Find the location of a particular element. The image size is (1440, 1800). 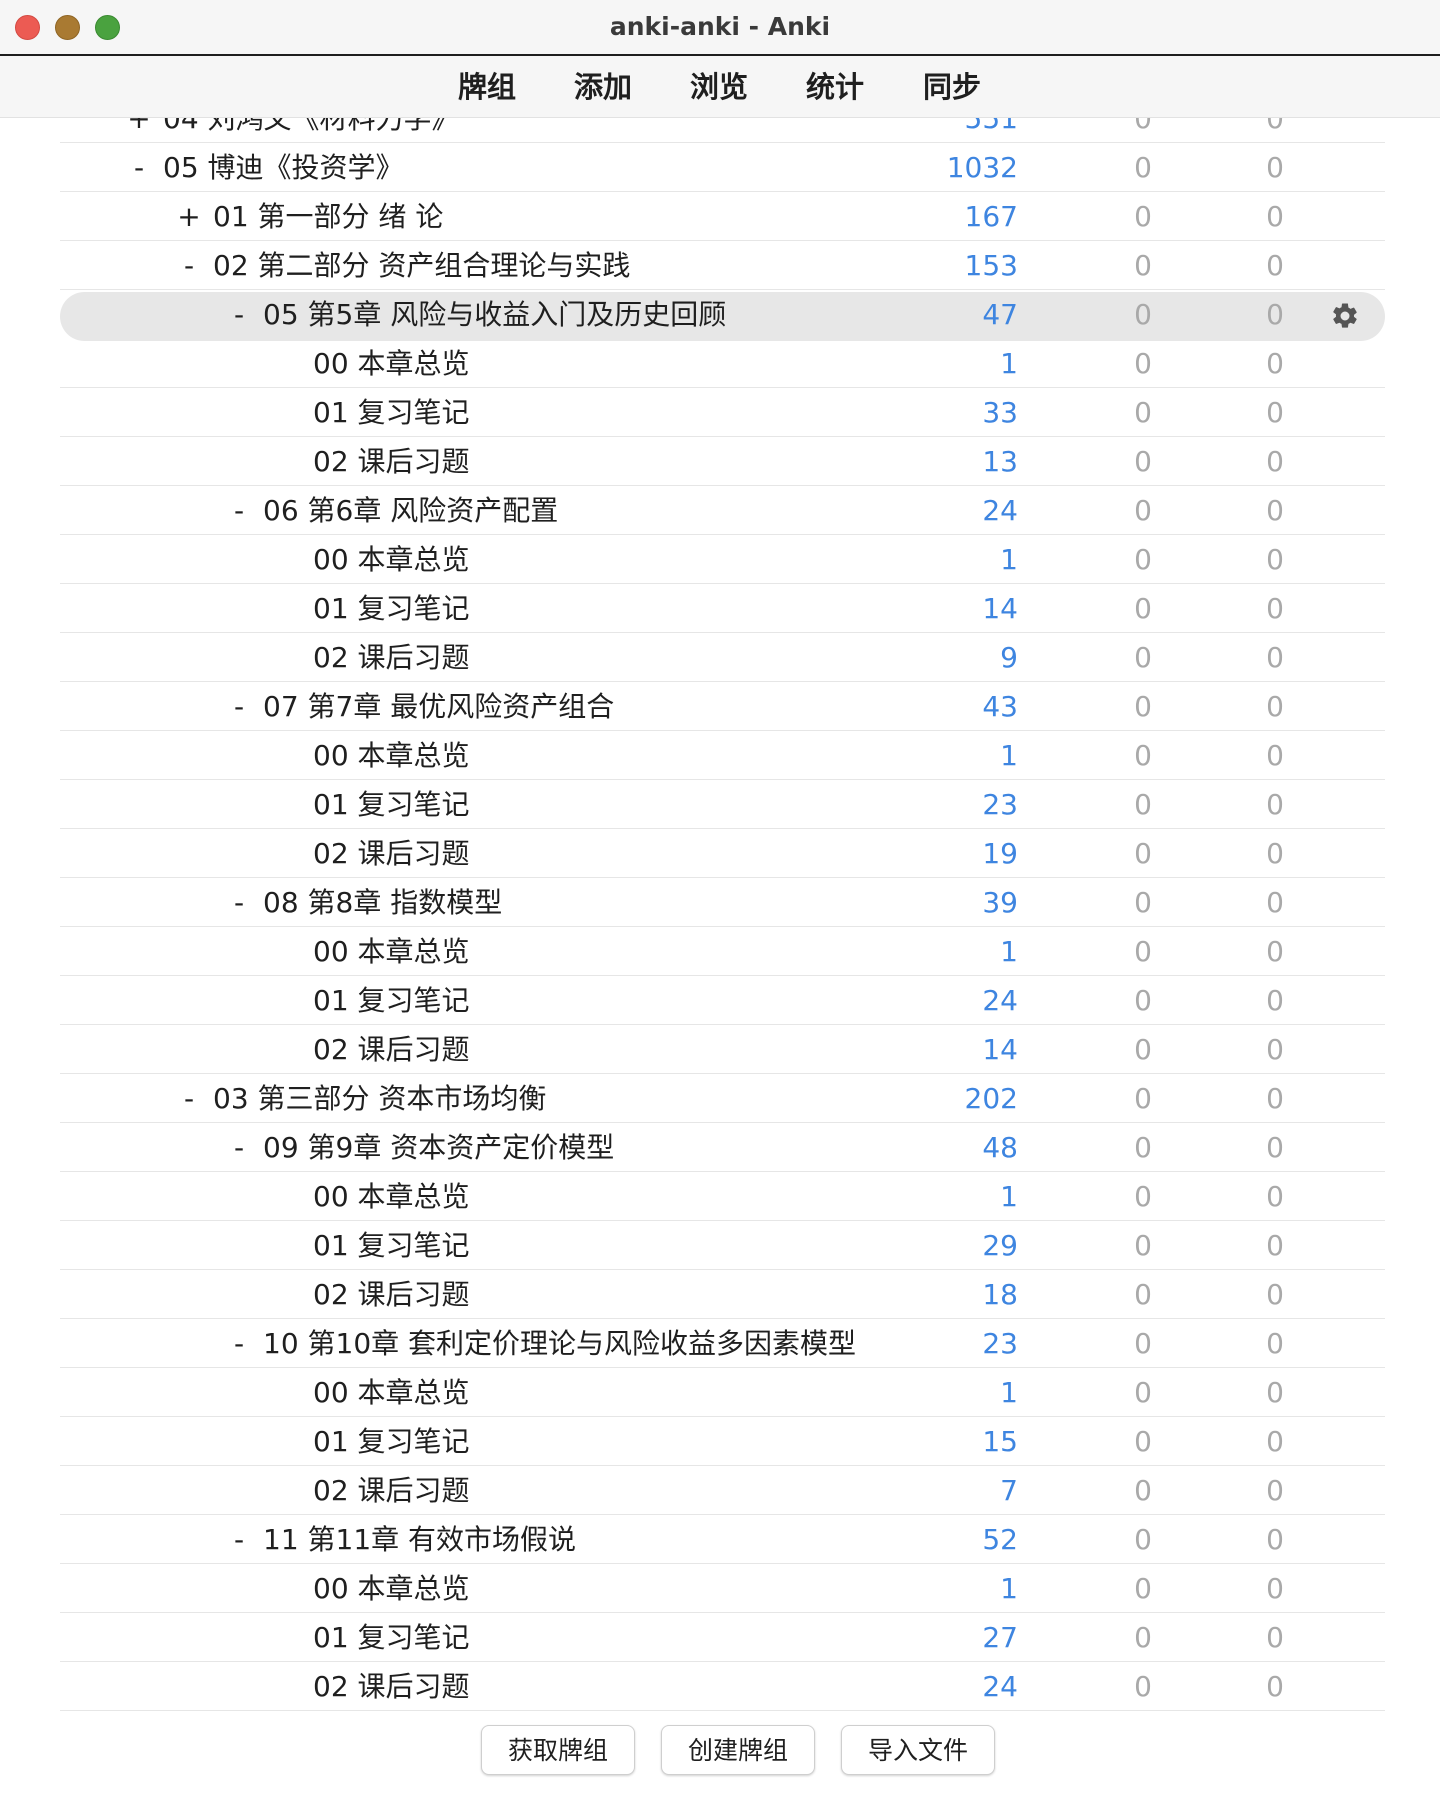

deck-row: 02 课后习题 9 0 0 is located at coordinates (720, 657).